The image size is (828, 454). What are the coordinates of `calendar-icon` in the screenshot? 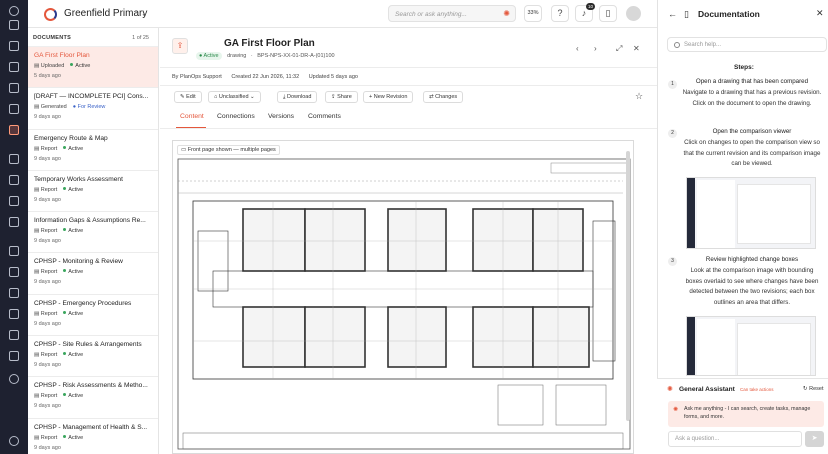 It's located at (14, 88).